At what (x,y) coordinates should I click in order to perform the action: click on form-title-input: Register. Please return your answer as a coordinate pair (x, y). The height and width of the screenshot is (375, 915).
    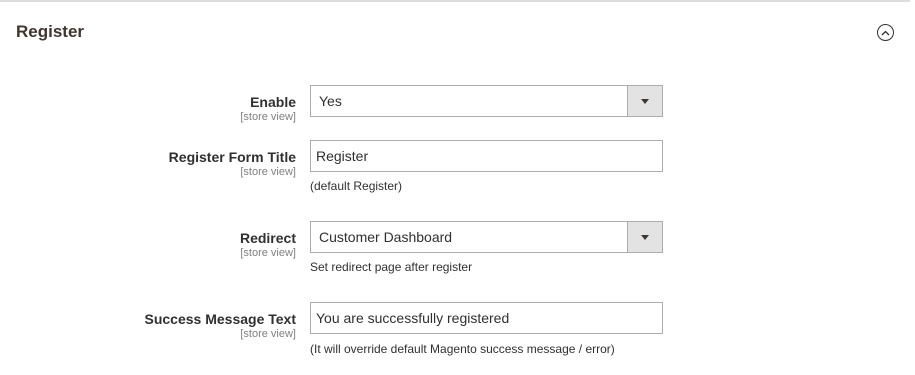
    Looking at the image, I should click on (486, 156).